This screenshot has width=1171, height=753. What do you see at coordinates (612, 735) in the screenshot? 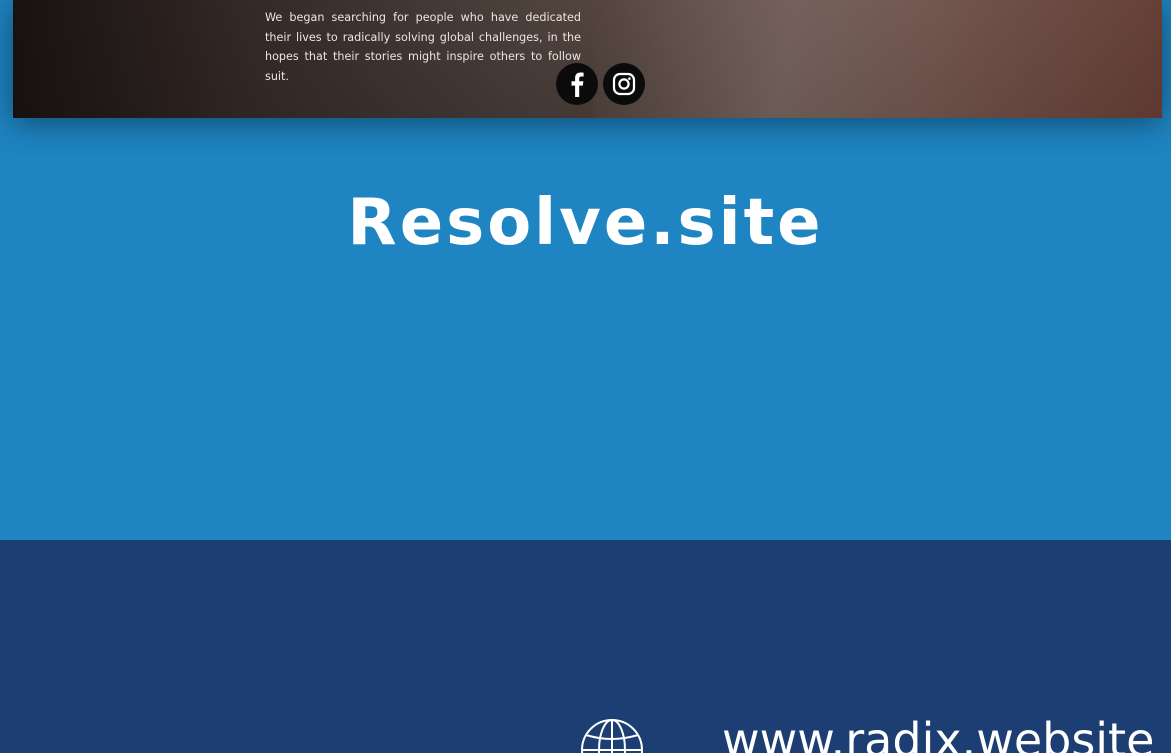
I see `globe-icon` at bounding box center [612, 735].